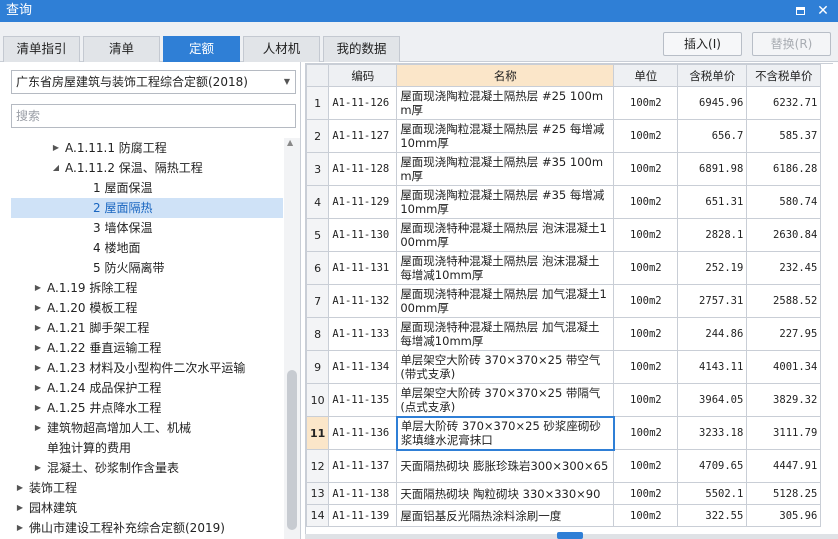 This screenshot has height=539, width=838. What do you see at coordinates (784, 334) in the screenshot?
I see `price-notax-cell: 227.95` at bounding box center [784, 334].